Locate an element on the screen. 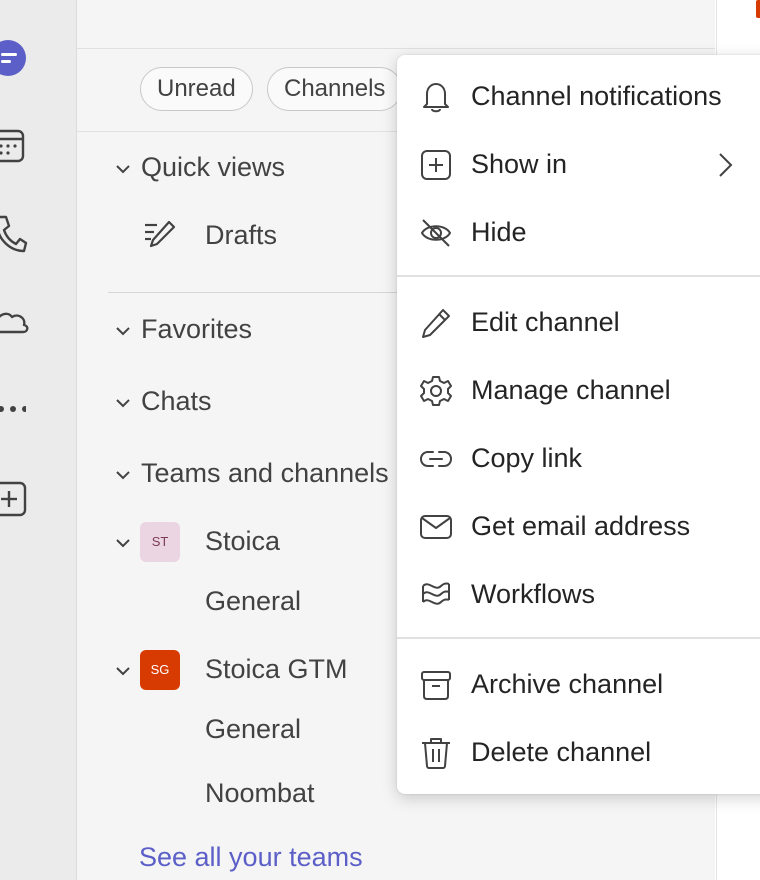 The height and width of the screenshot is (880, 760). menu-item-workflows: Workflows is located at coordinates (578, 594).